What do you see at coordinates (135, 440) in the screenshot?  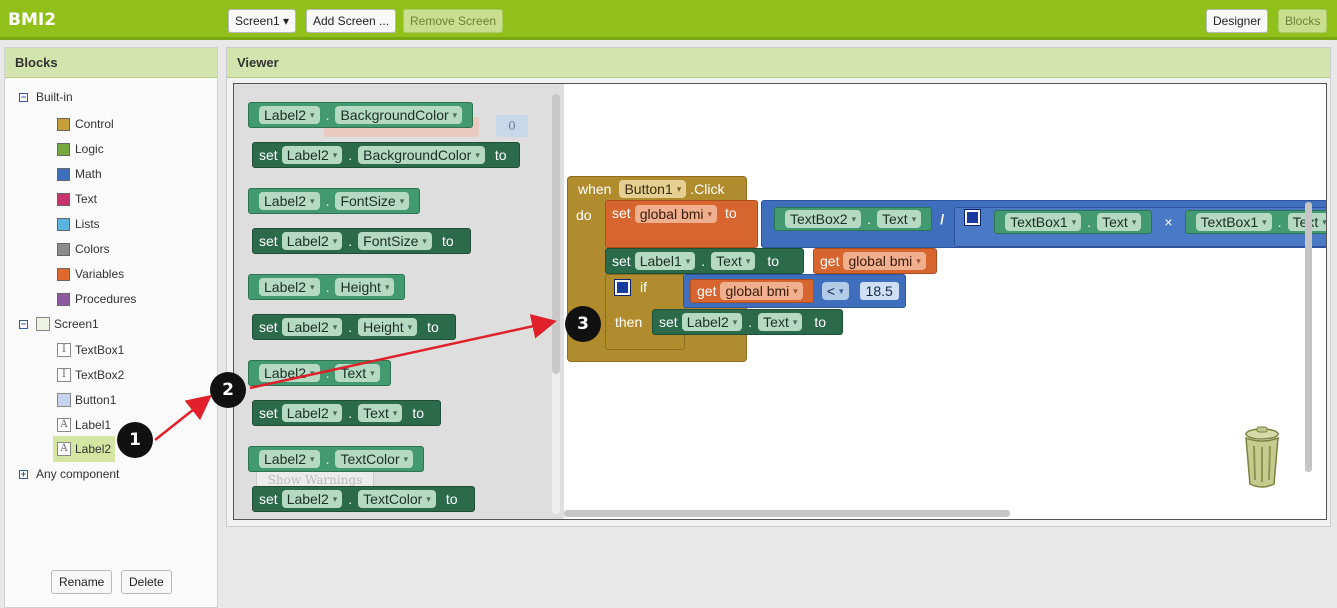 I see `annotation-badge-1: 1` at bounding box center [135, 440].